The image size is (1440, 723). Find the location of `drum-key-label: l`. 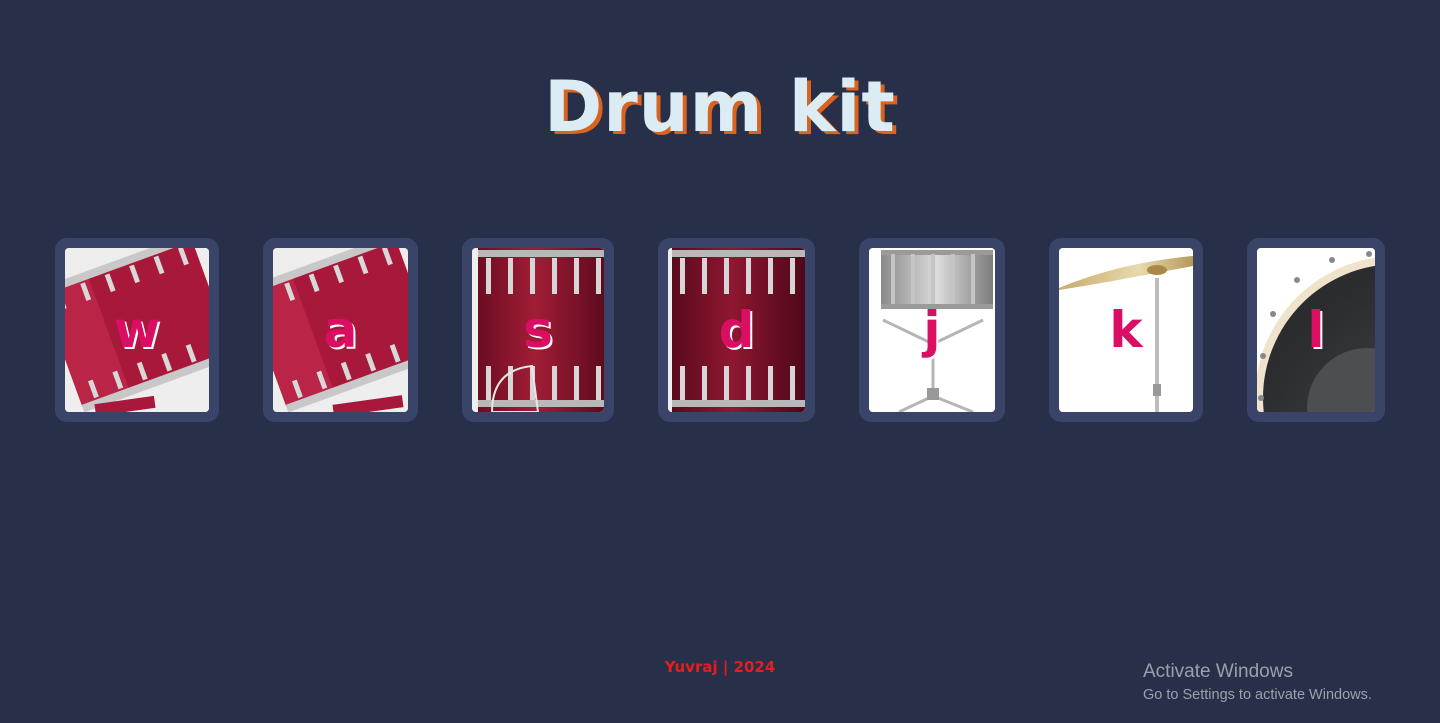

drum-key-label: l is located at coordinates (1316, 330).